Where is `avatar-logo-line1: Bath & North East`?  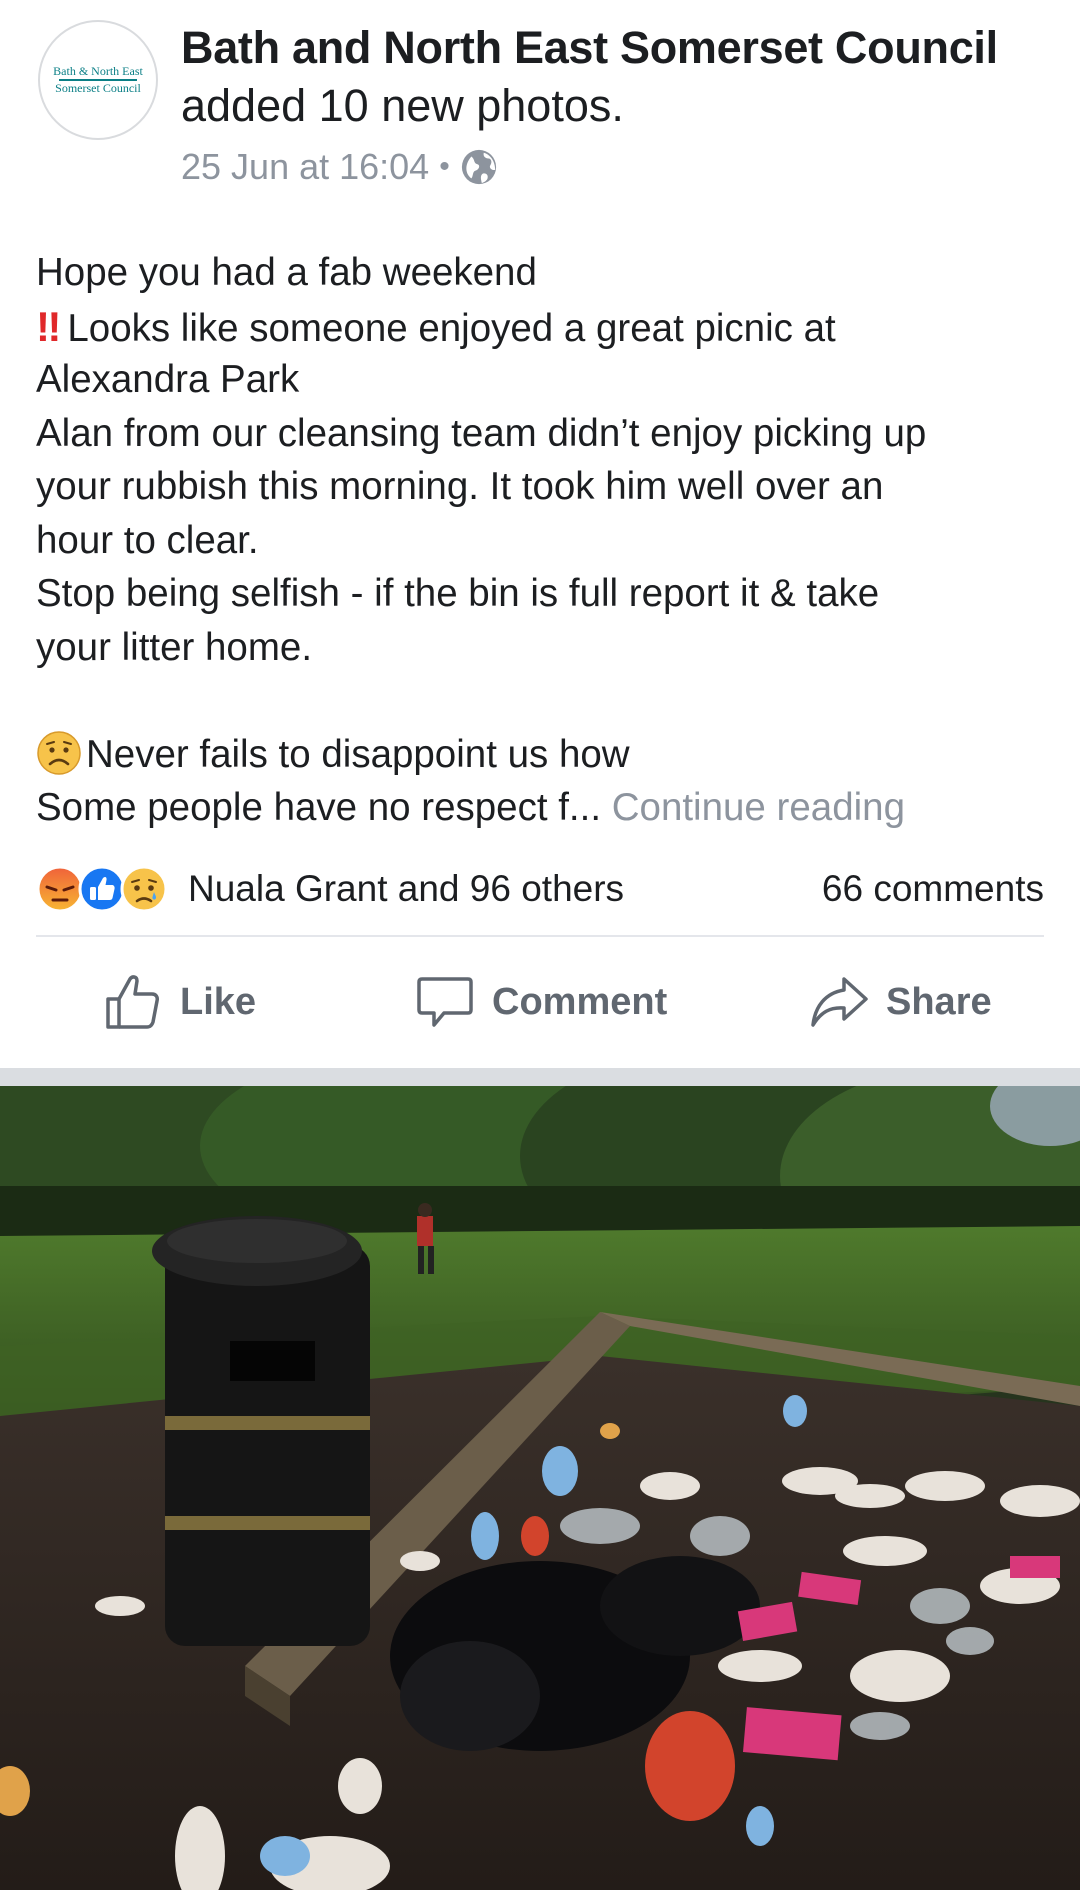 avatar-logo-line1: Bath & North East is located at coordinates (98, 71).